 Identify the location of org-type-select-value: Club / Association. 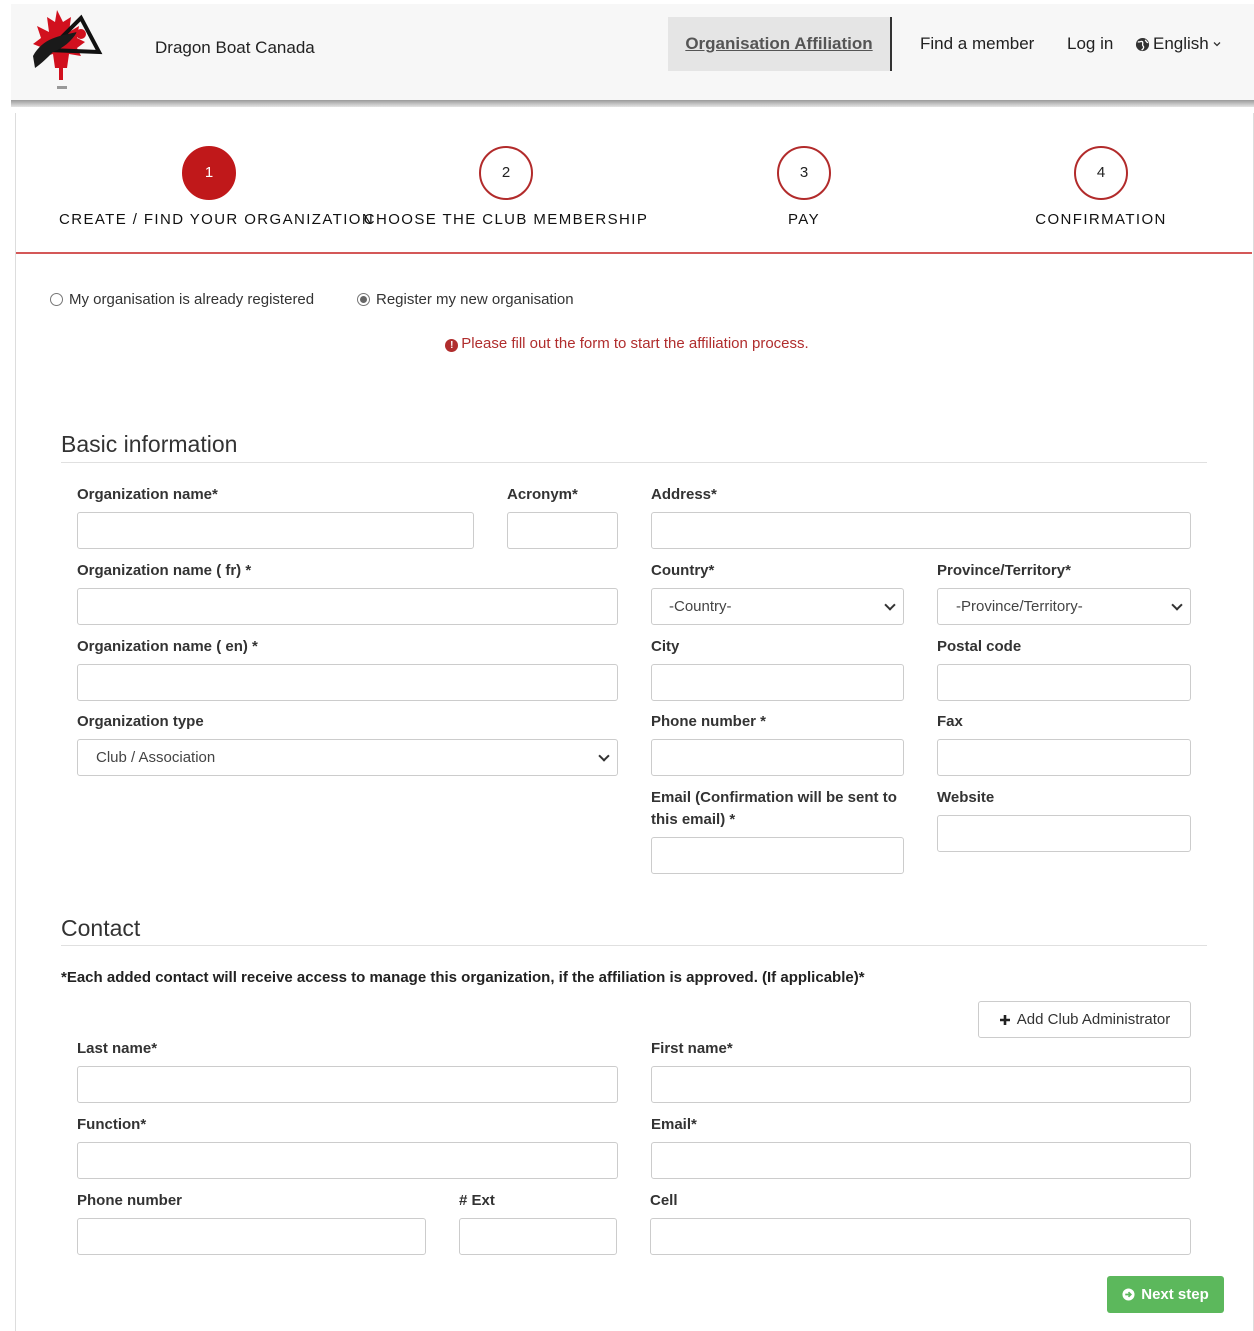
(156, 757).